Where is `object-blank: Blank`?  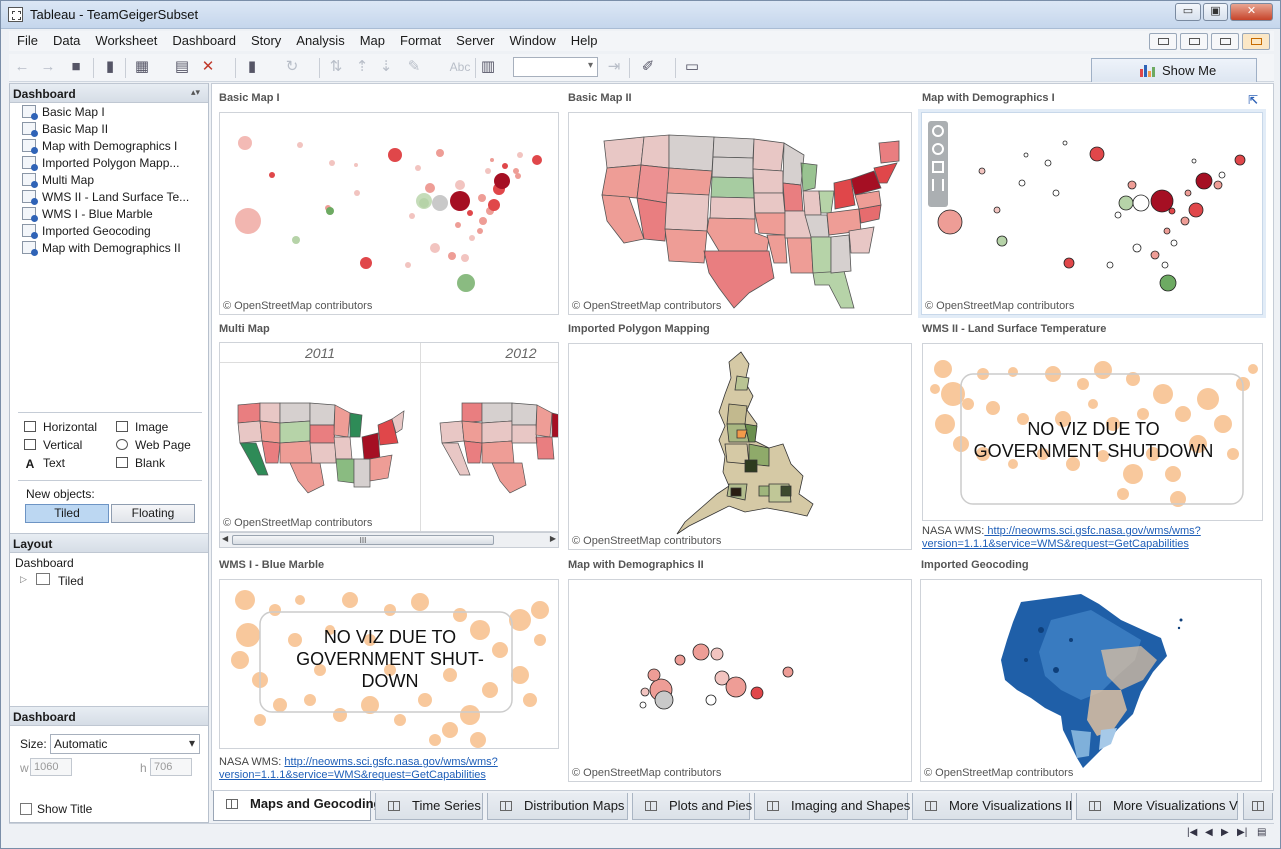
object-blank: Blank is located at coordinates (140, 463).